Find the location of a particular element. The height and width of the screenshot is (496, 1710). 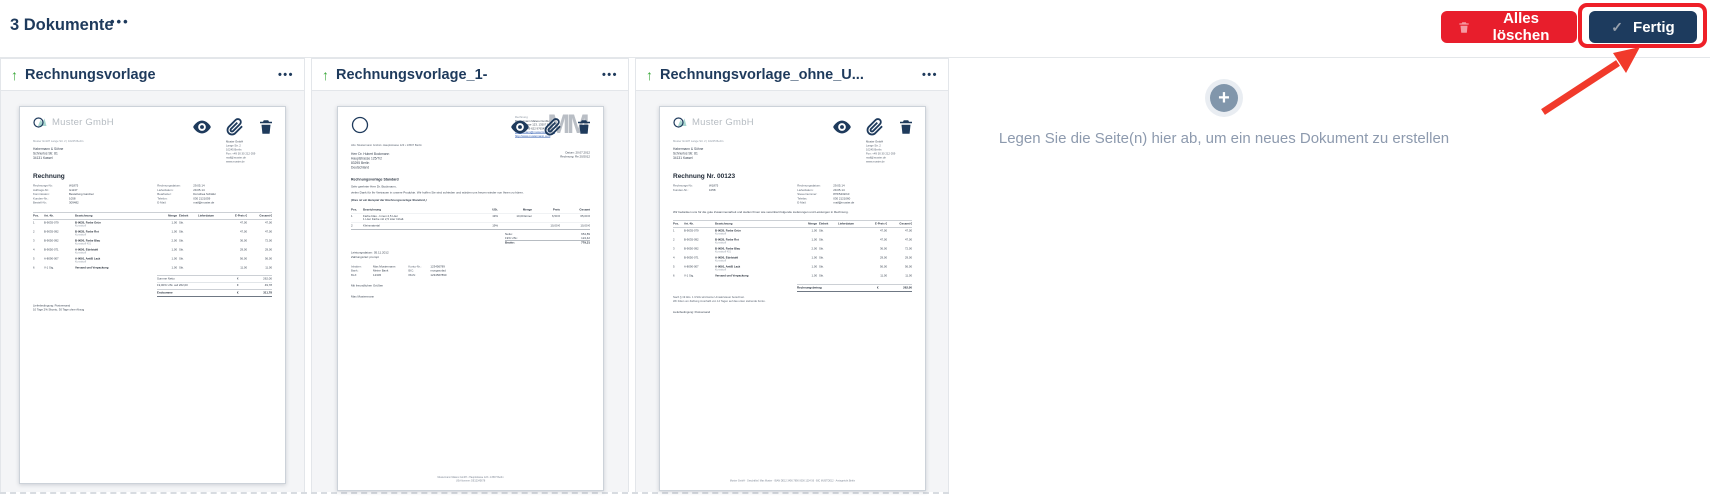

card-titlebar: ↑ Rechnungsvorlage ••• is located at coordinates (152, 75).